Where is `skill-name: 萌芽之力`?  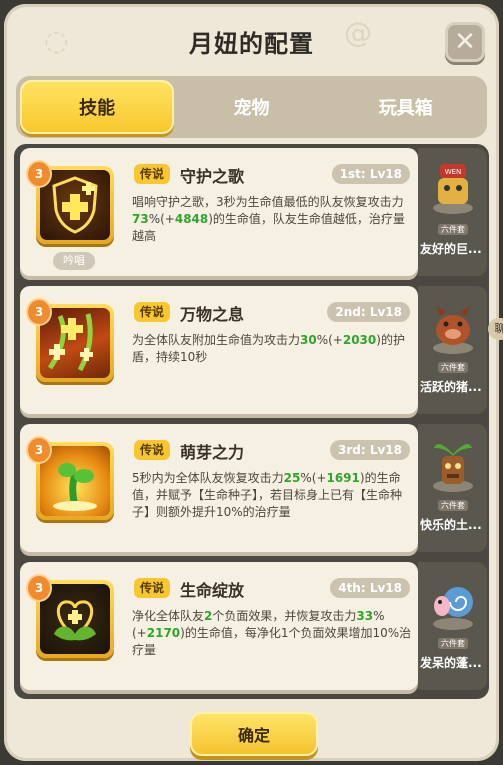
skill-name: 萌芽之力 is located at coordinates (212, 452).